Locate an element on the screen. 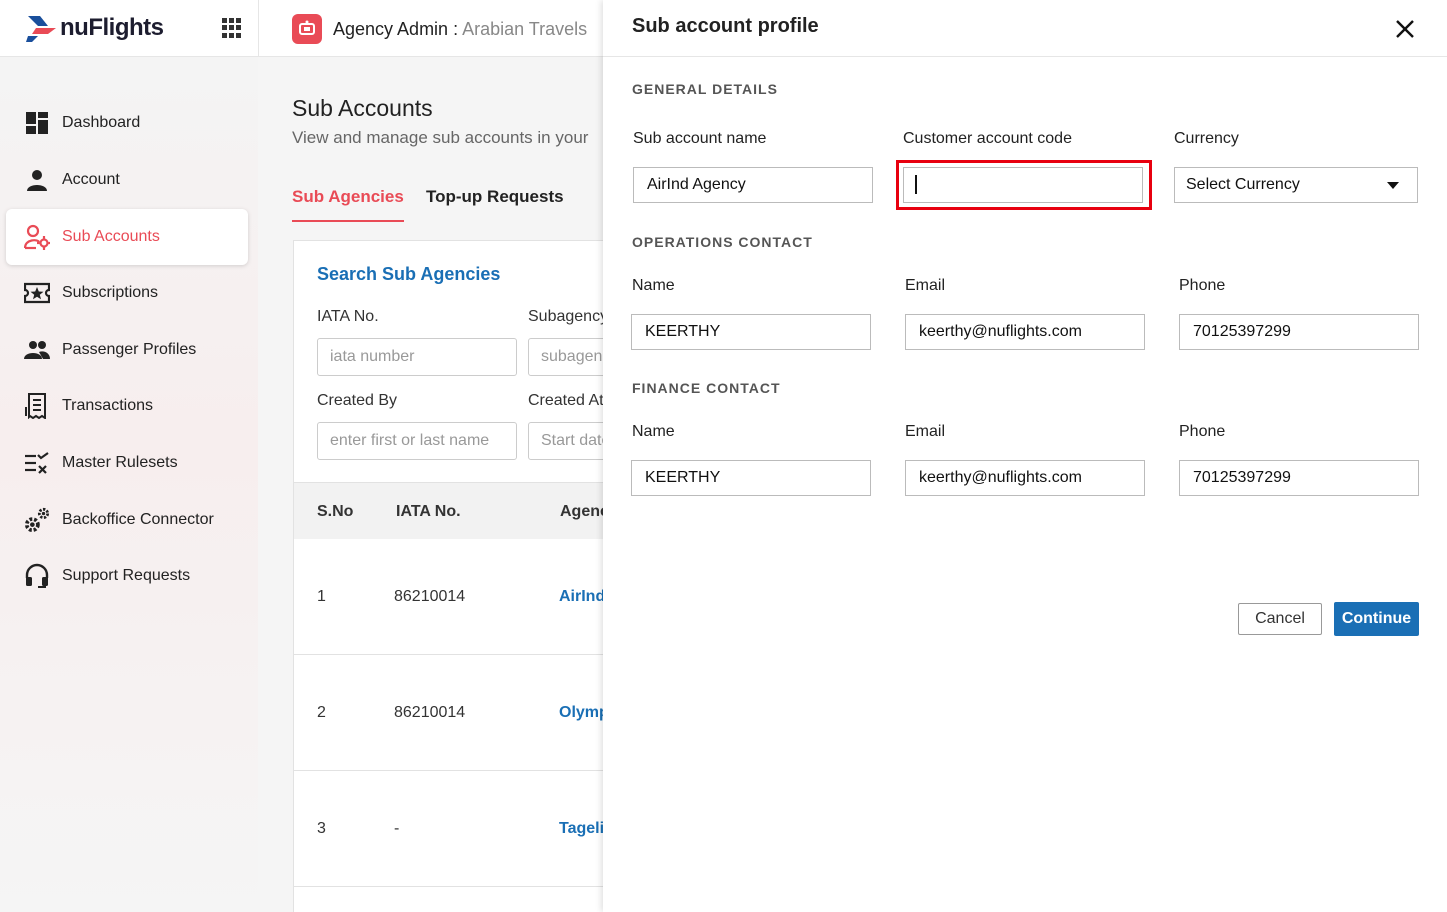 The image size is (1447, 912). nuflights-logo: nuFlights is located at coordinates (95, 28).